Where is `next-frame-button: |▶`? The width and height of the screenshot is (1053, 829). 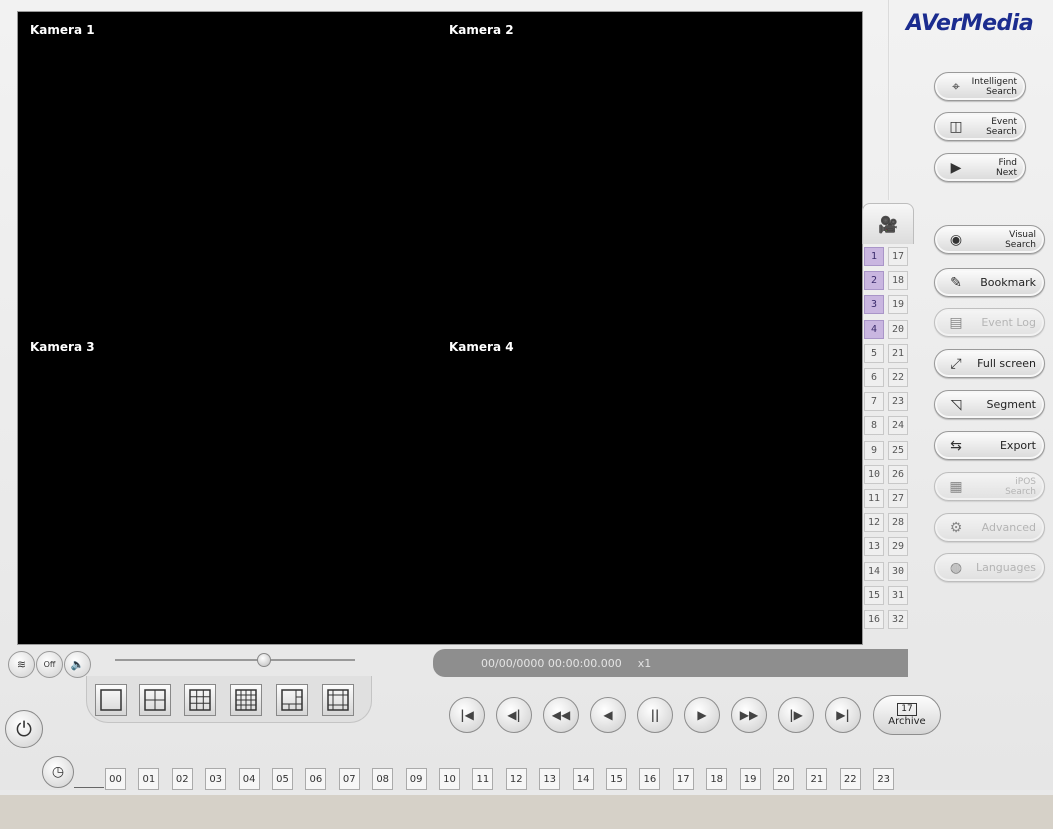
next-frame-button: |▶ is located at coordinates (796, 715).